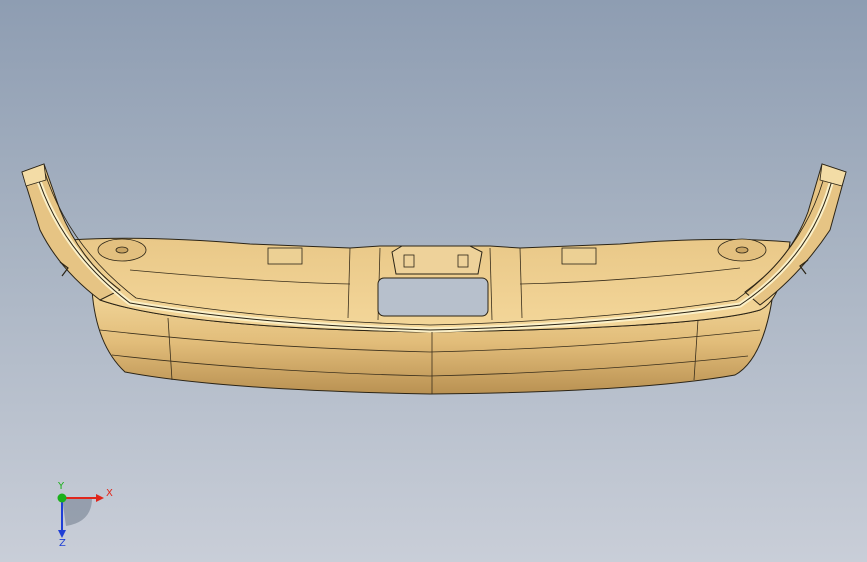  Describe the element at coordinates (109, 493) in the screenshot. I see `x-axis-label: X` at that location.